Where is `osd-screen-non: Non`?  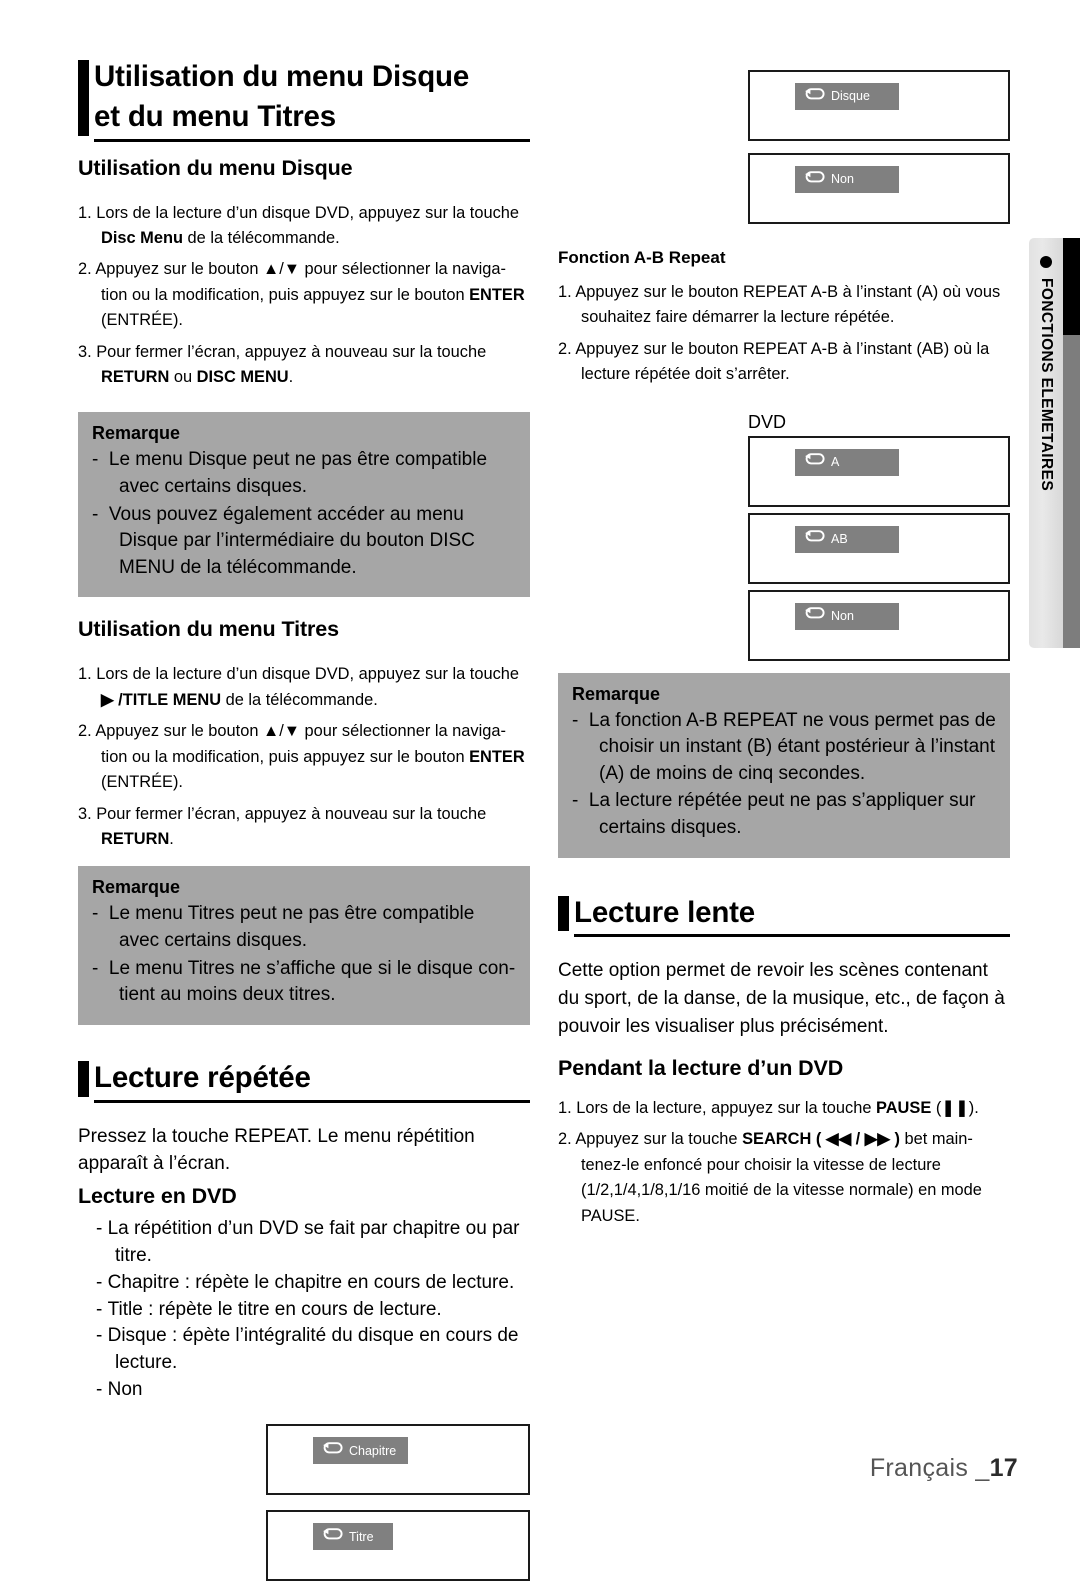
osd-screen-non: Non is located at coordinates (879, 188).